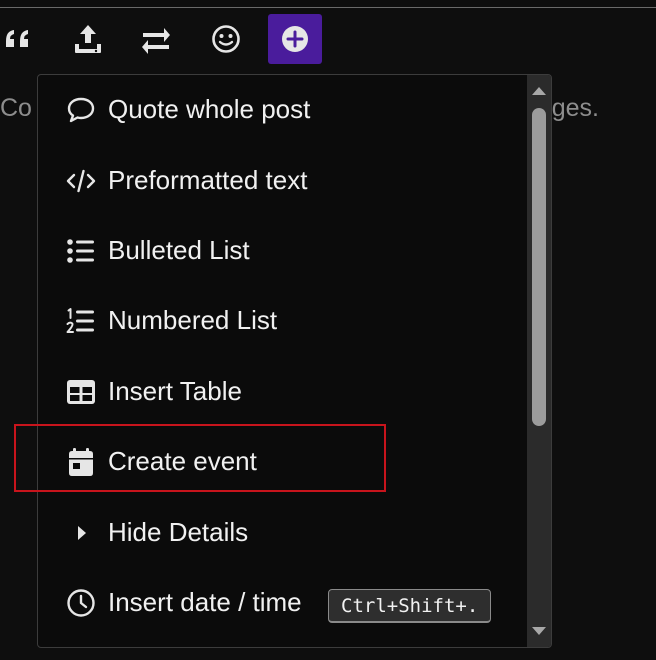 This screenshot has width=656, height=660. Describe the element at coordinates (282, 533) in the screenshot. I see `menu-item-hide-details: Hide Details` at that location.